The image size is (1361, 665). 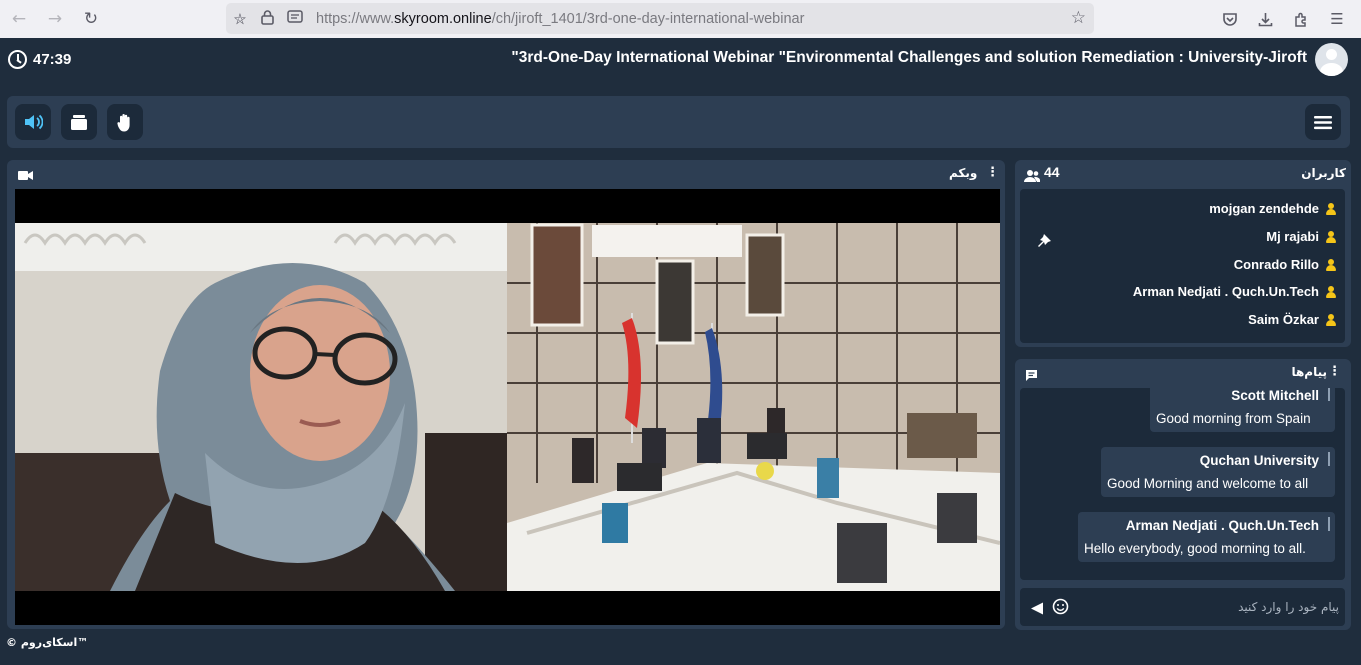 I want to click on user-row: Arman Nedjati . Quch.Un.Tech, so click(x=1235, y=291).